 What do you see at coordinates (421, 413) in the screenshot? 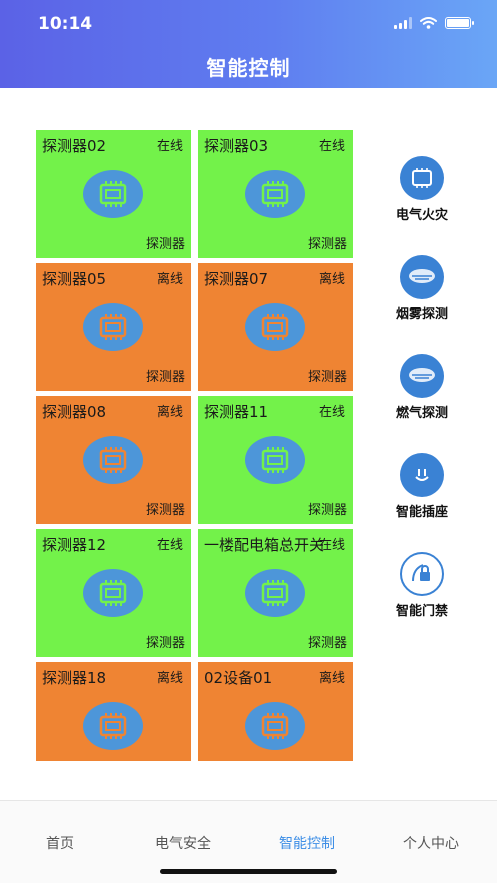
I see `category-label: 燃气探测` at bounding box center [421, 413].